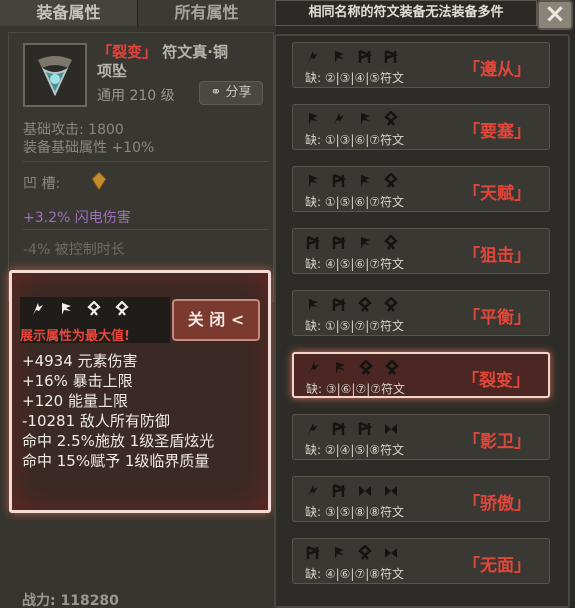  I want to click on missing-runes: 缺: ①|⑤|⑦|⑦符文, so click(355, 326).